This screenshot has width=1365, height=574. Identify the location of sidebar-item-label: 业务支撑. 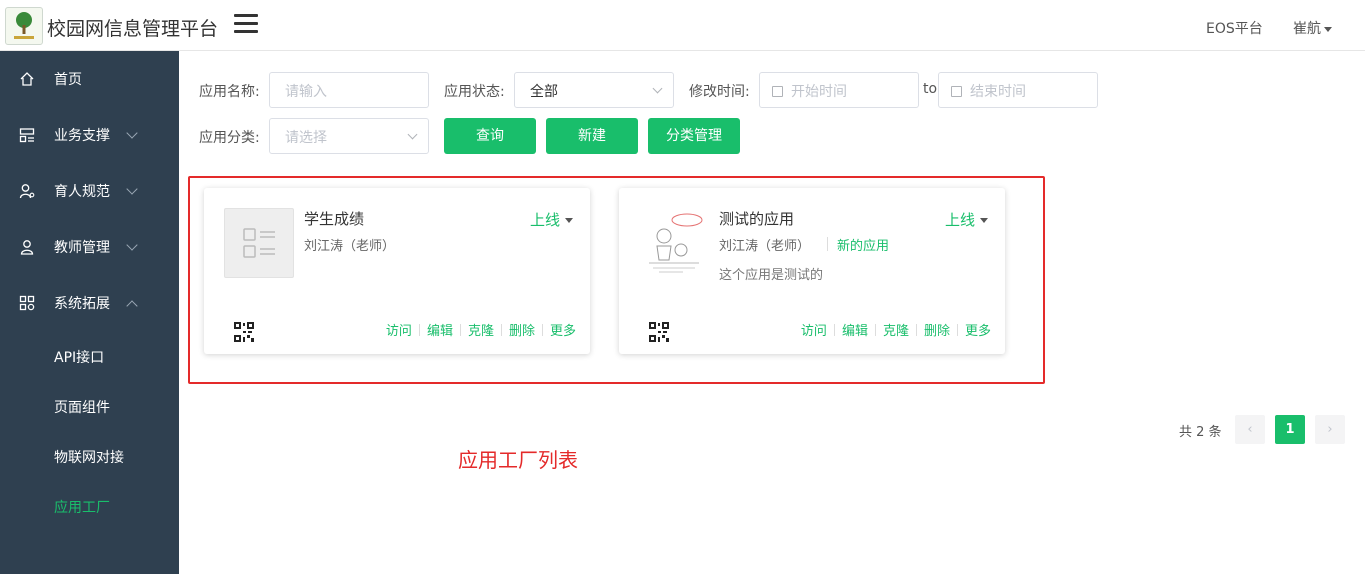
(82, 136).